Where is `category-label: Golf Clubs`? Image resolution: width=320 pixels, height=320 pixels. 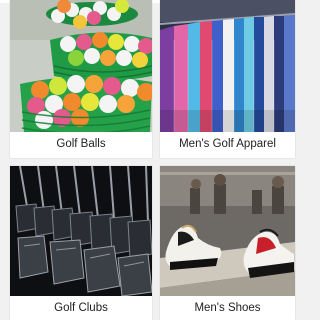 category-label: Golf Clubs is located at coordinates (81, 308).